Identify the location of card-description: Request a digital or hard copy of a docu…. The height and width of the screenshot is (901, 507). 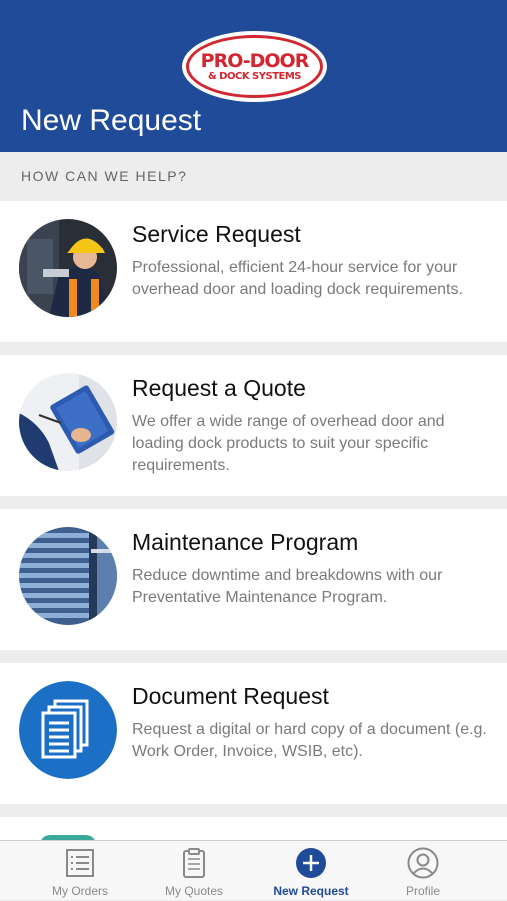
(309, 740).